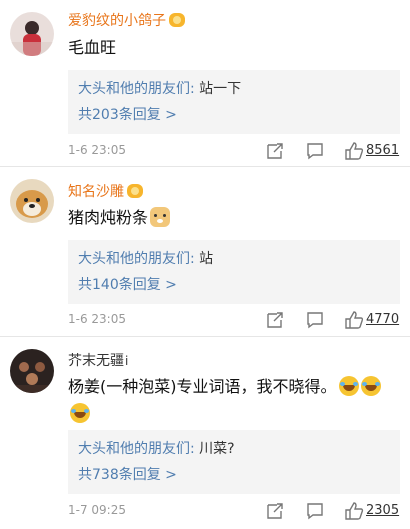 The image size is (410, 529). Describe the element at coordinates (98, 361) in the screenshot. I see `username: 芥末无疆i` at that location.